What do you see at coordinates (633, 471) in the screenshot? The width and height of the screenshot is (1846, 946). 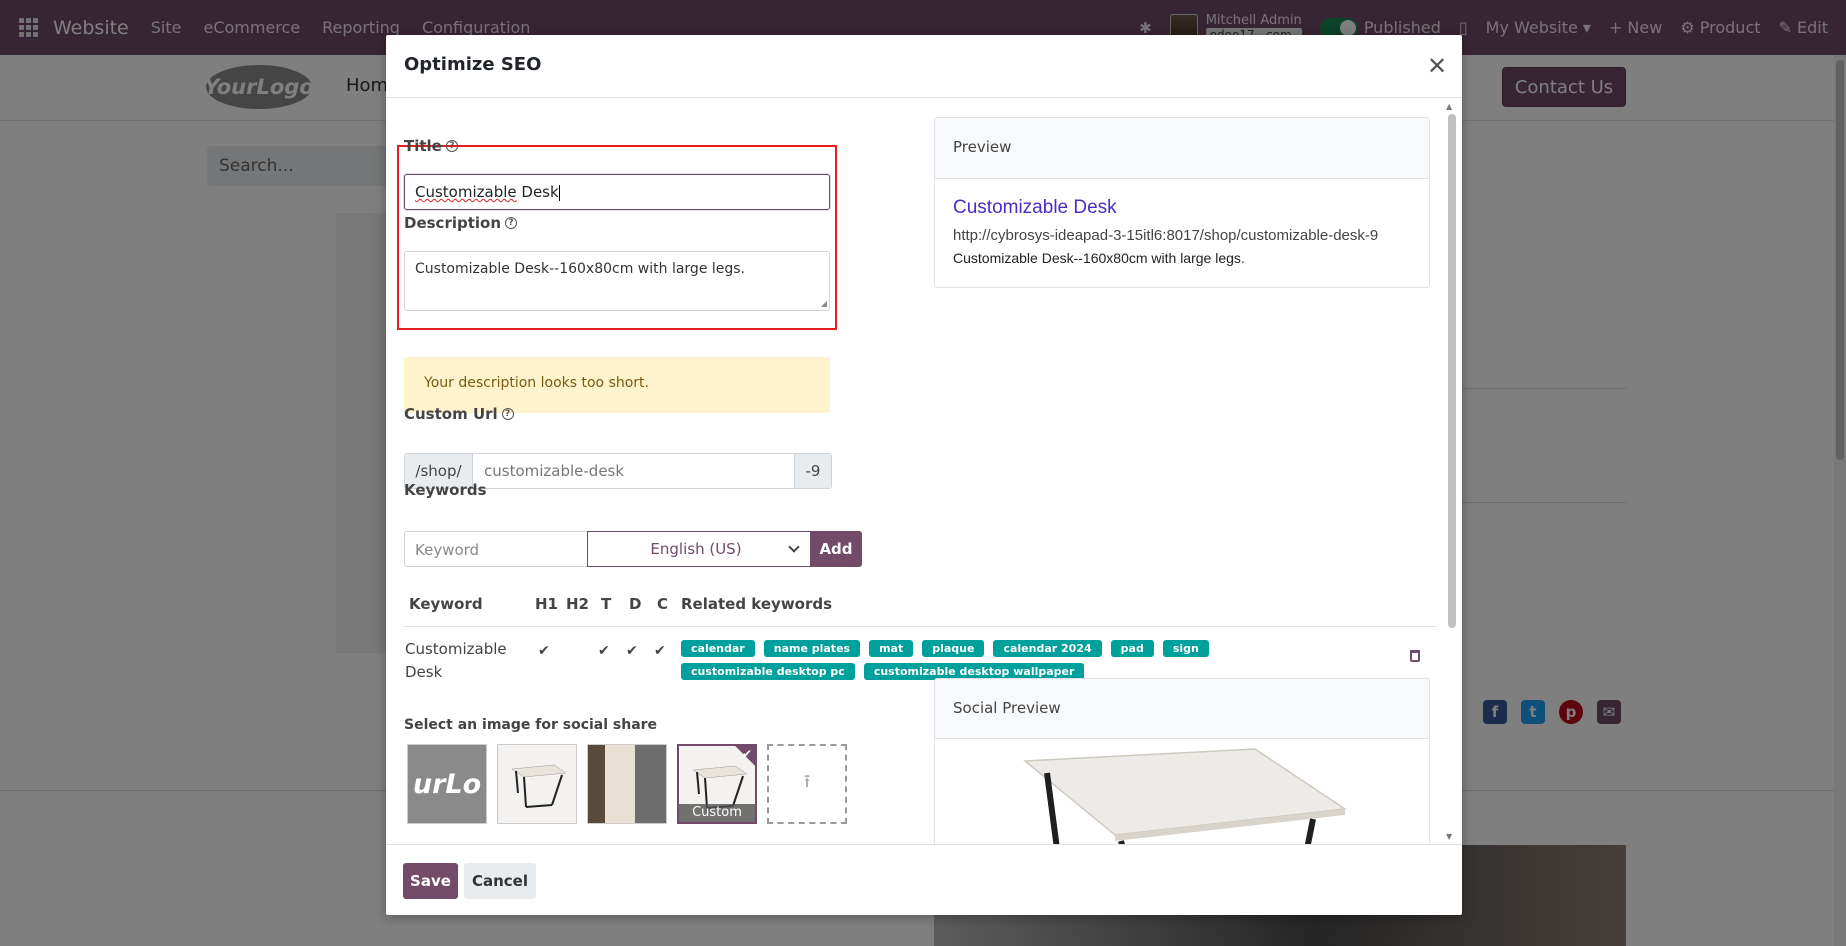 I see `custom-url-input: customizable-desk` at bounding box center [633, 471].